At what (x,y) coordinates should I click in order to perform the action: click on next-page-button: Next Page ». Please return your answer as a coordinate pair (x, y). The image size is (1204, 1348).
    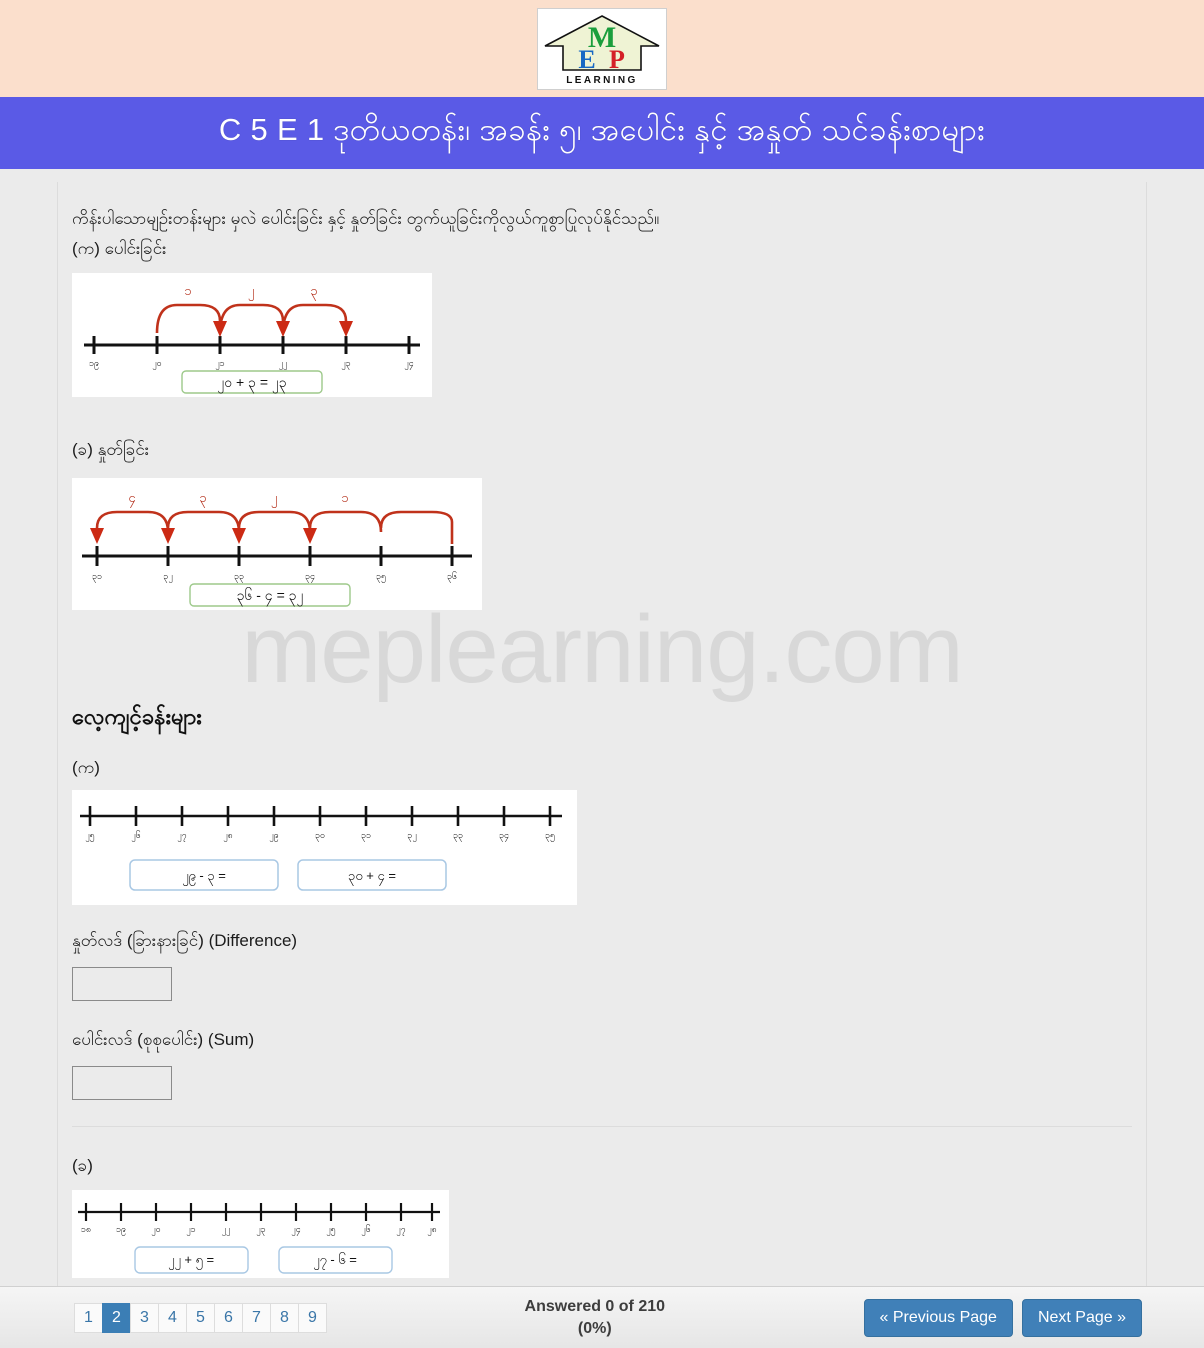
    Looking at the image, I should click on (1081, 1317).